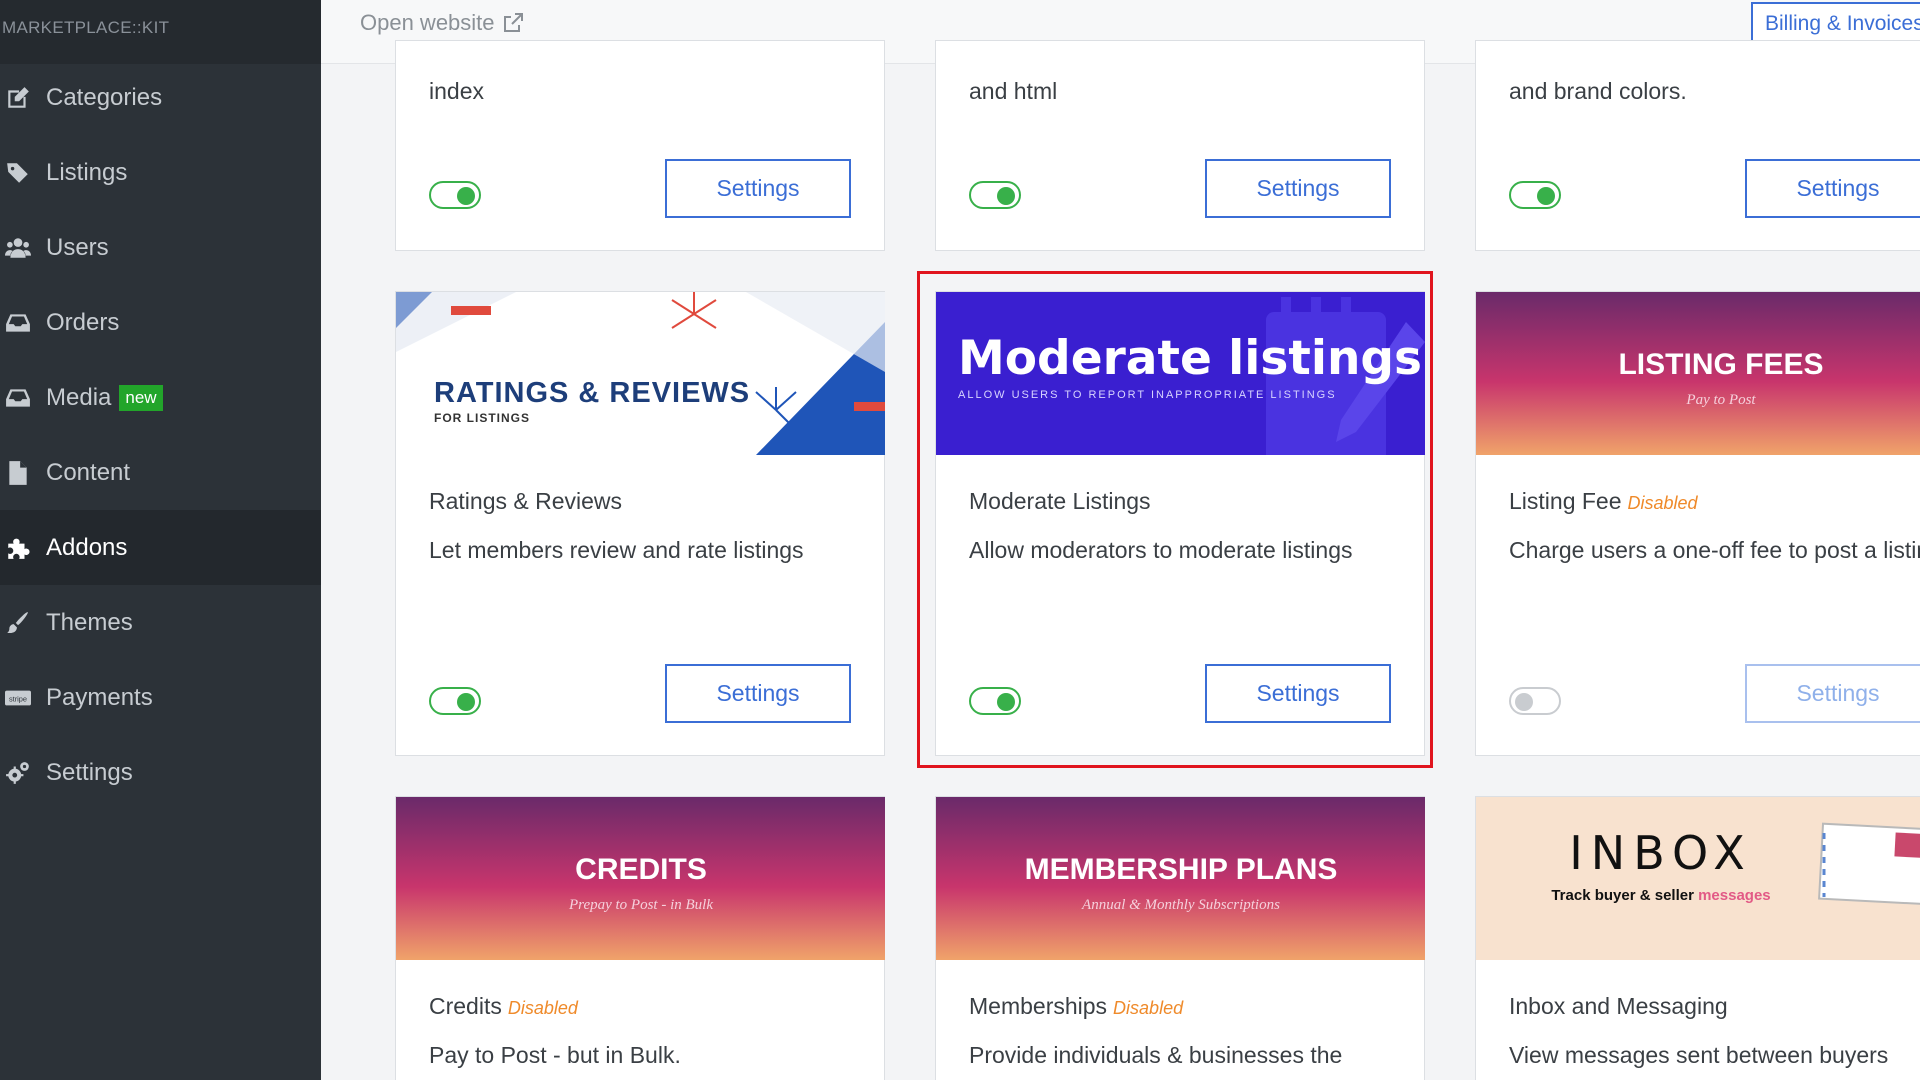 This screenshot has width=1920, height=1080. I want to click on banner-subtitle: Prepay to Post - in Bulk, so click(640, 905).